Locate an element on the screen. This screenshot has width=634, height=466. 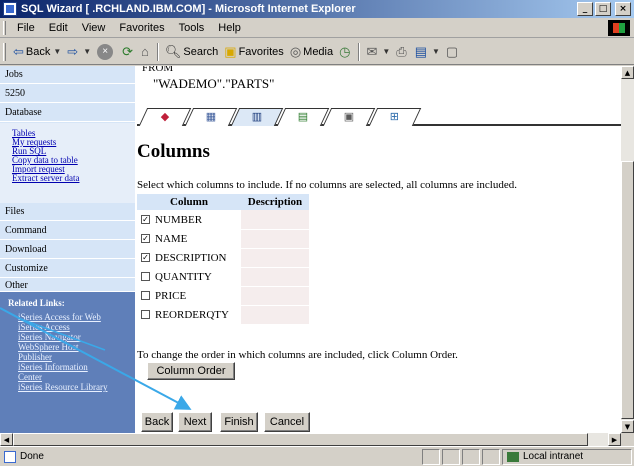
search-label: Search is located at coordinates (201, 51).